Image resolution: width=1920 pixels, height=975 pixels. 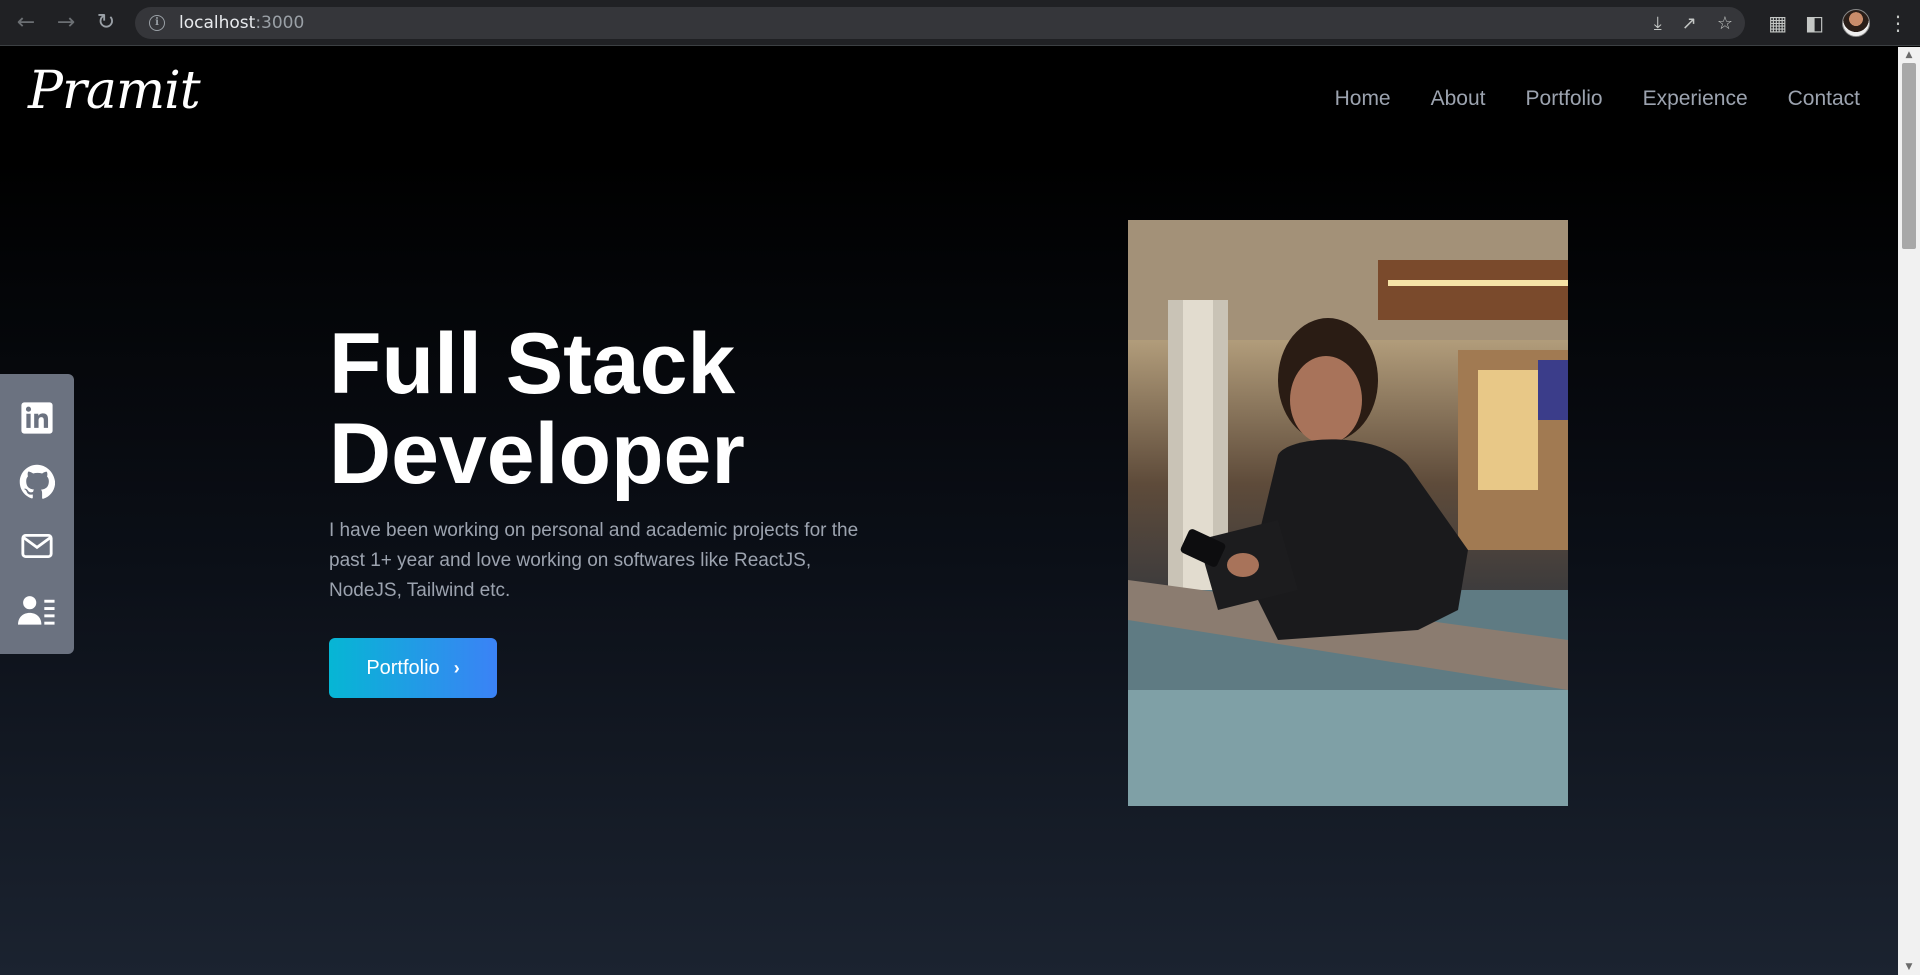 I want to click on nav-home: Home, so click(x=1363, y=99).